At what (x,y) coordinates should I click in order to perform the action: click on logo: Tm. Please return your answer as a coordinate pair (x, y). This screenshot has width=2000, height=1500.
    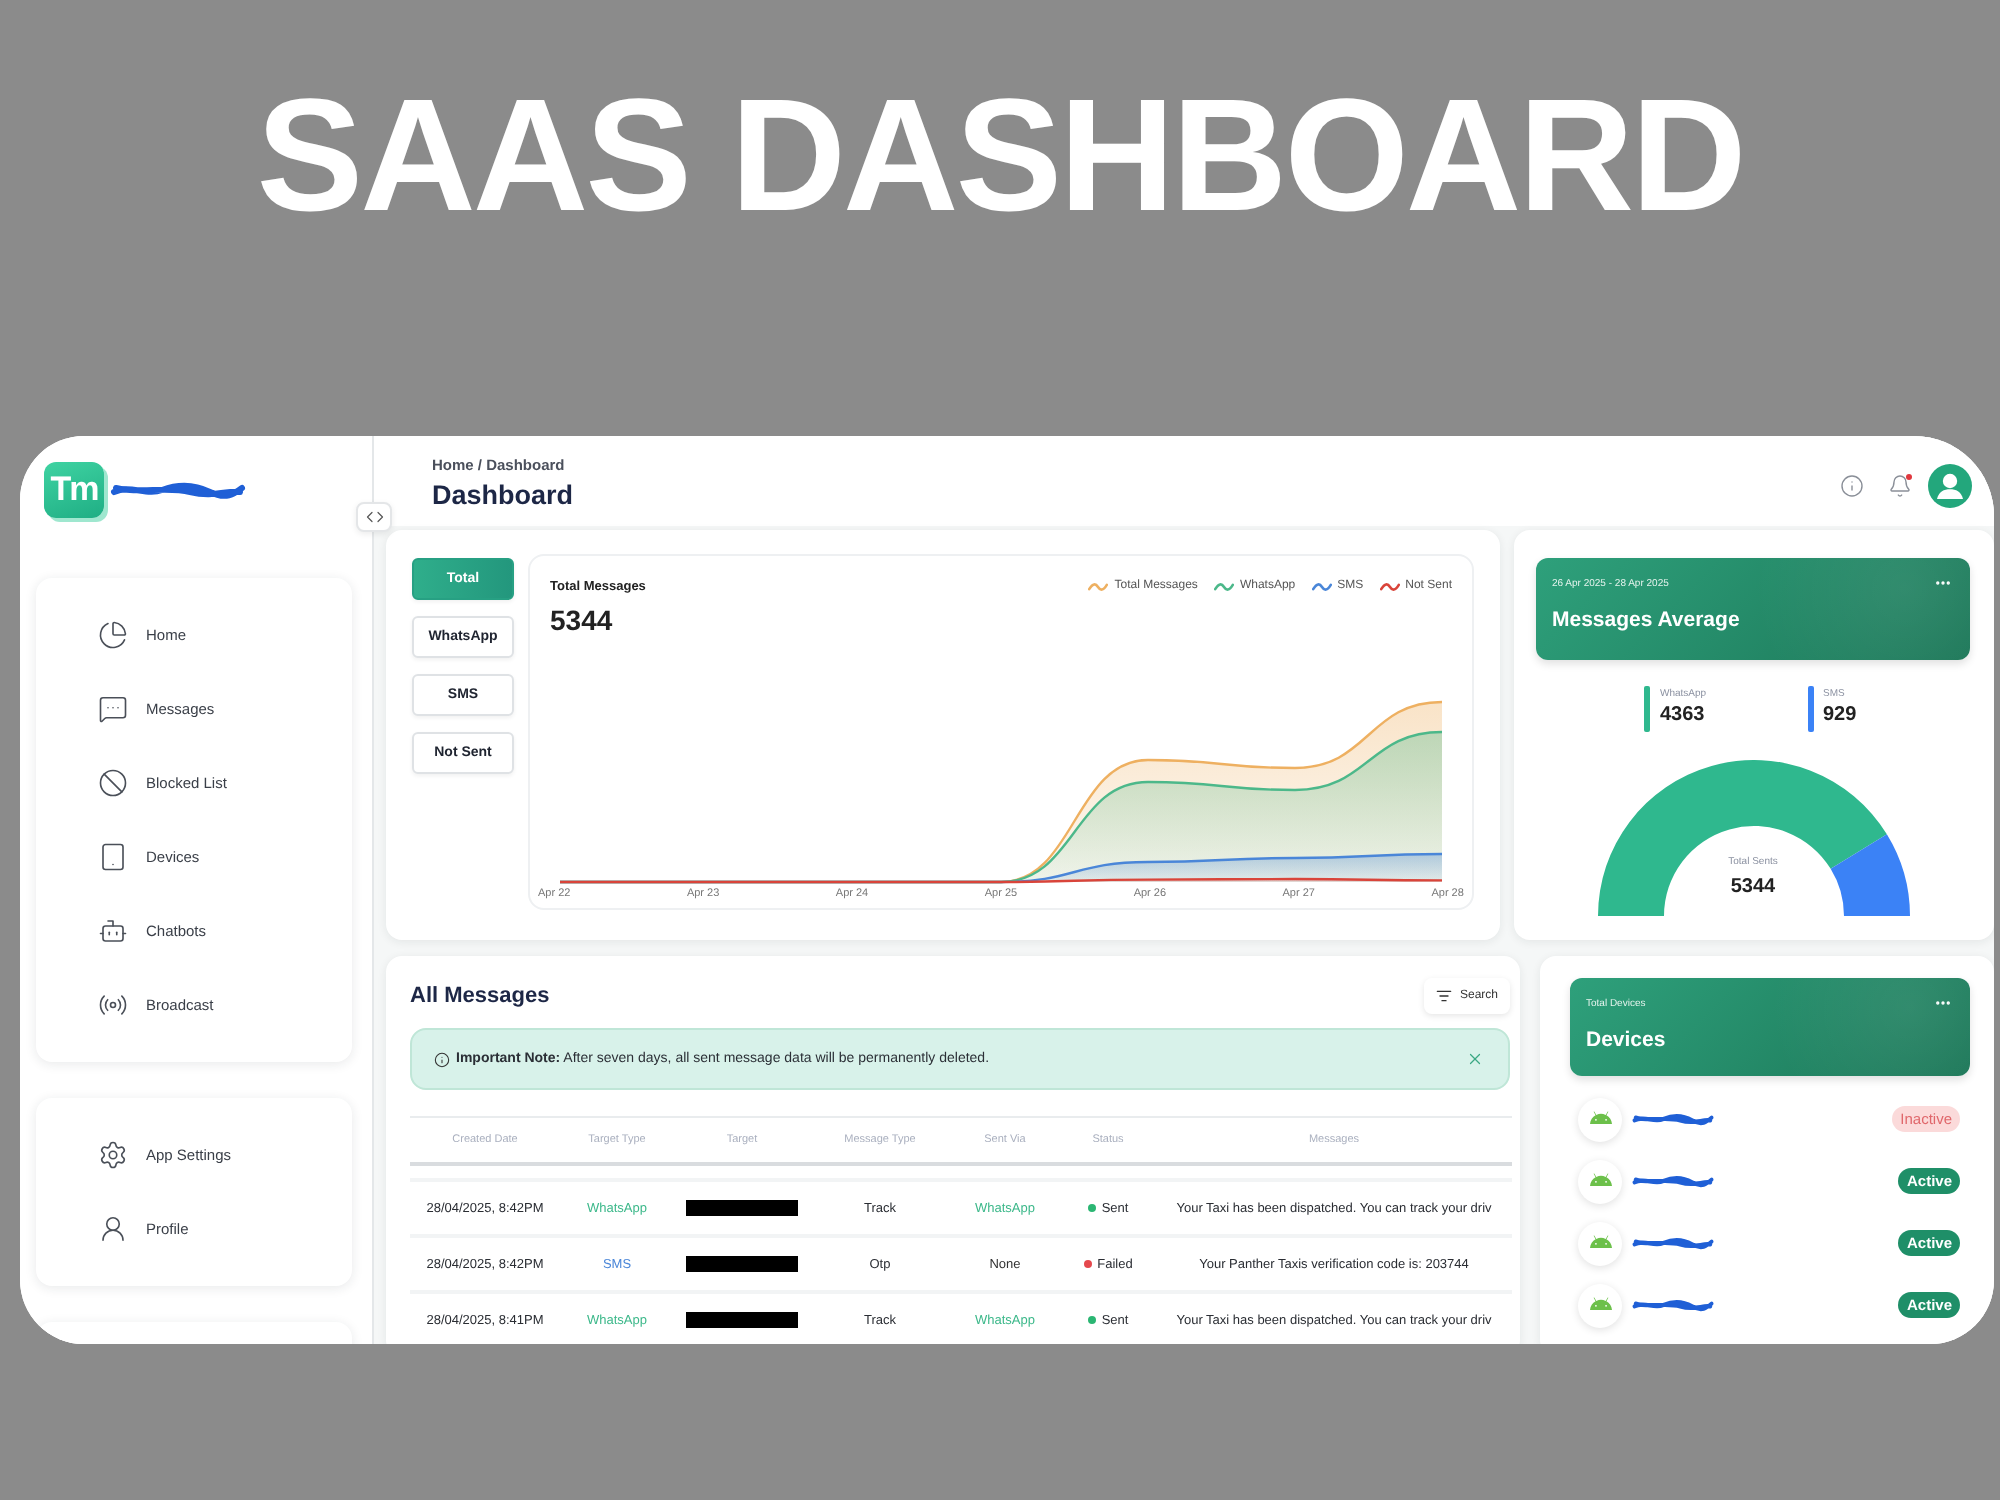
    Looking at the image, I should click on (74, 490).